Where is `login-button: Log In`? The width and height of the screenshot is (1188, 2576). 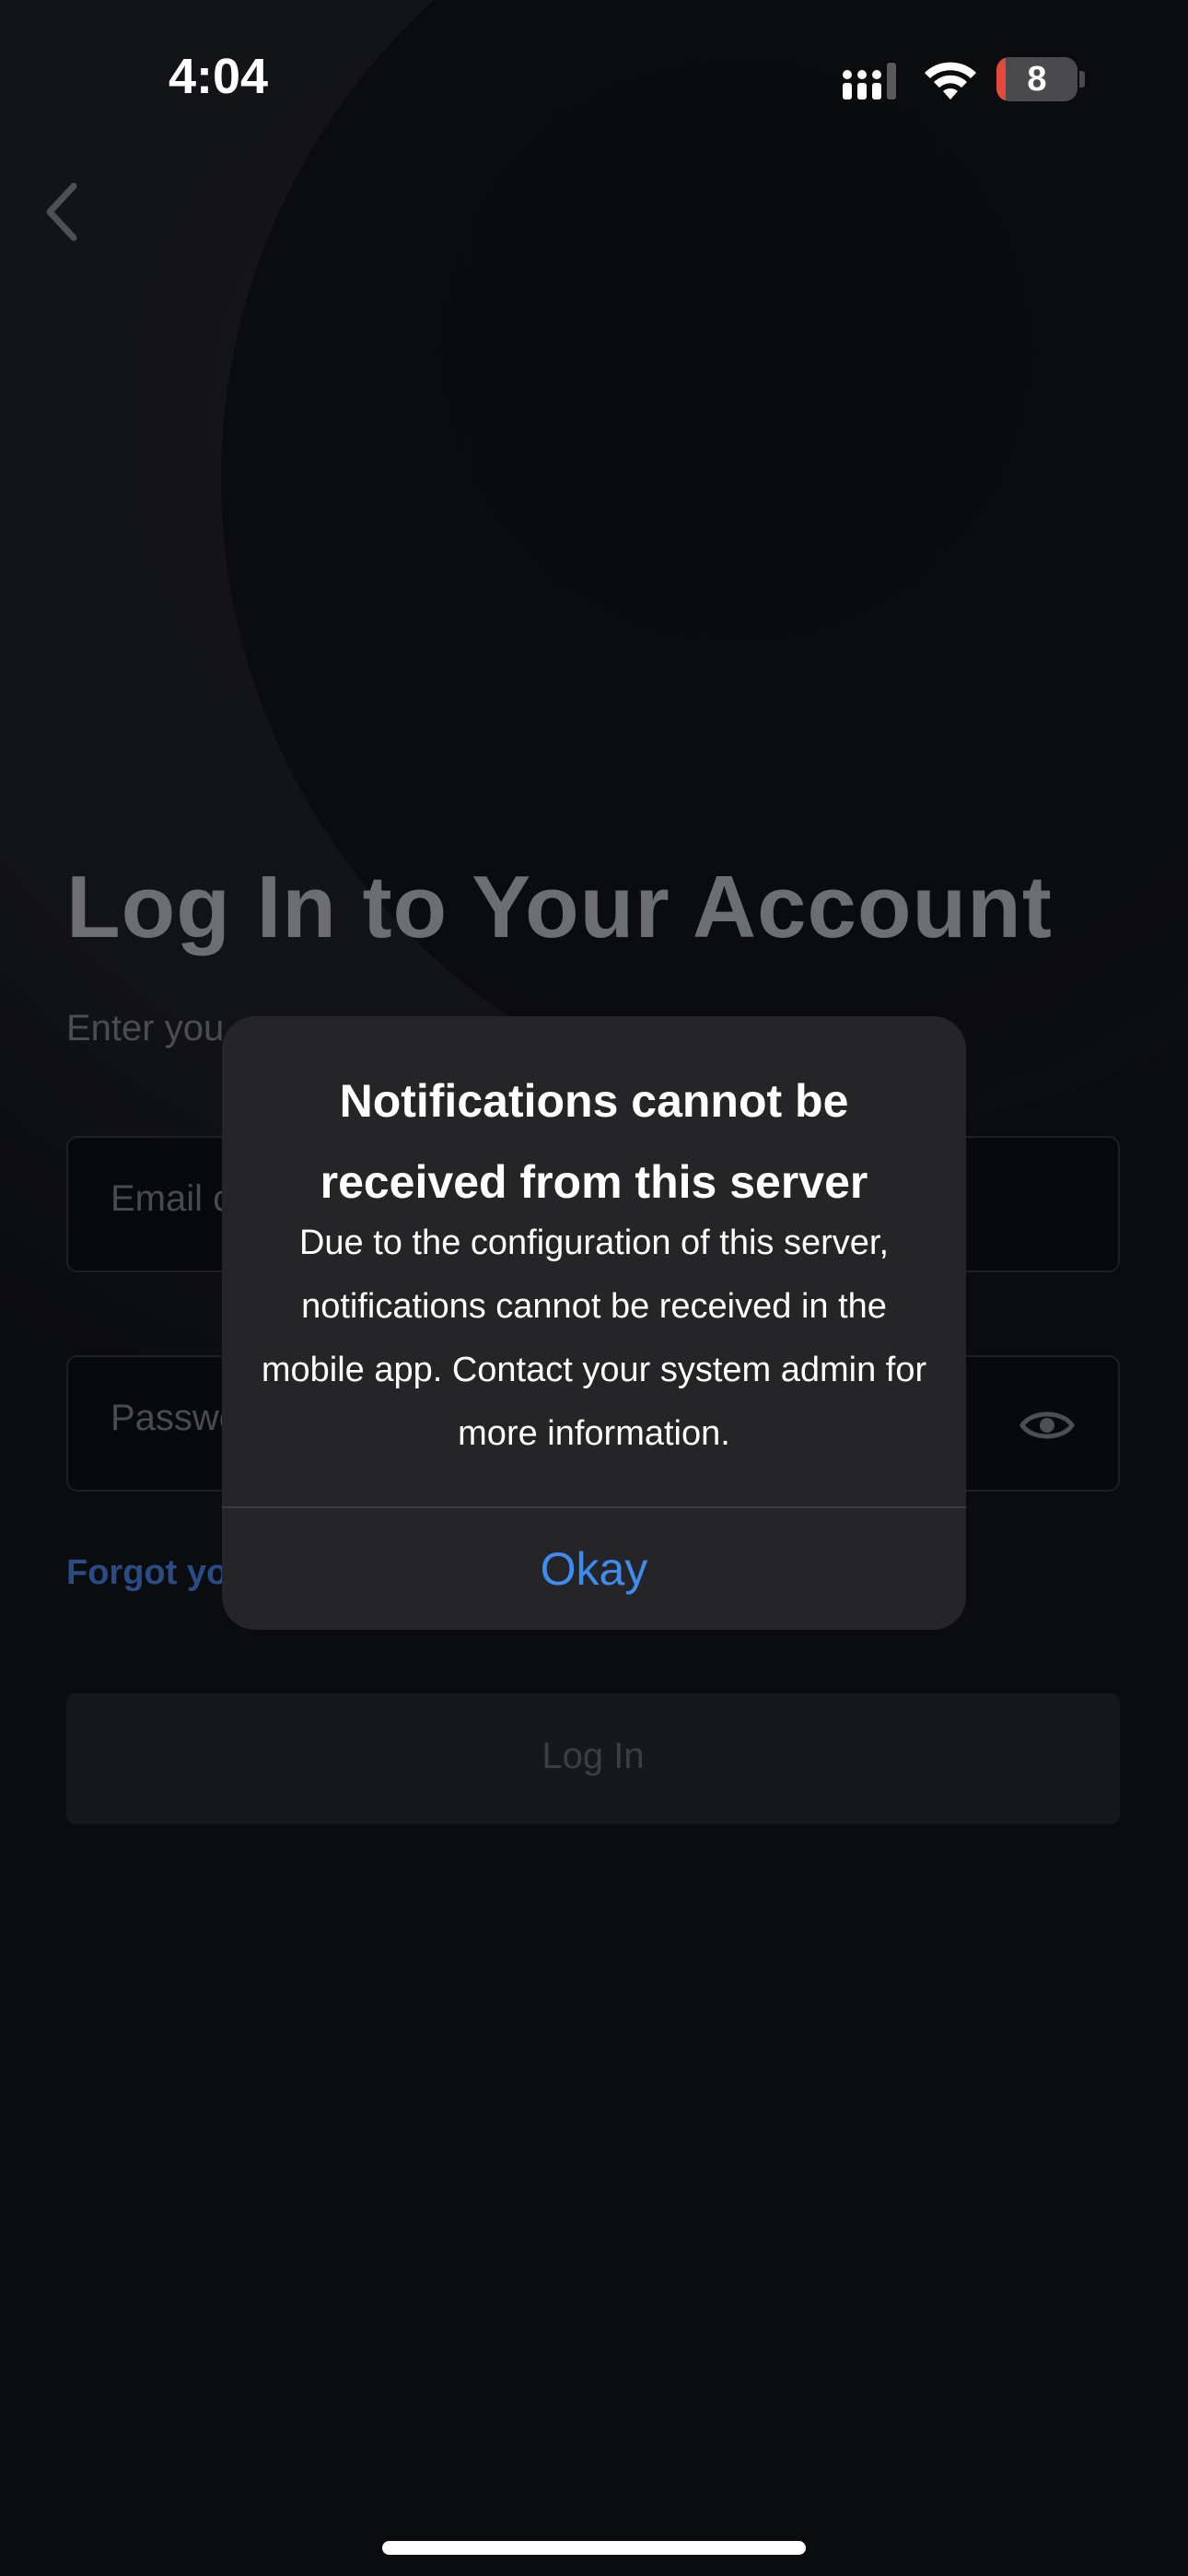 login-button: Log In is located at coordinates (593, 1758).